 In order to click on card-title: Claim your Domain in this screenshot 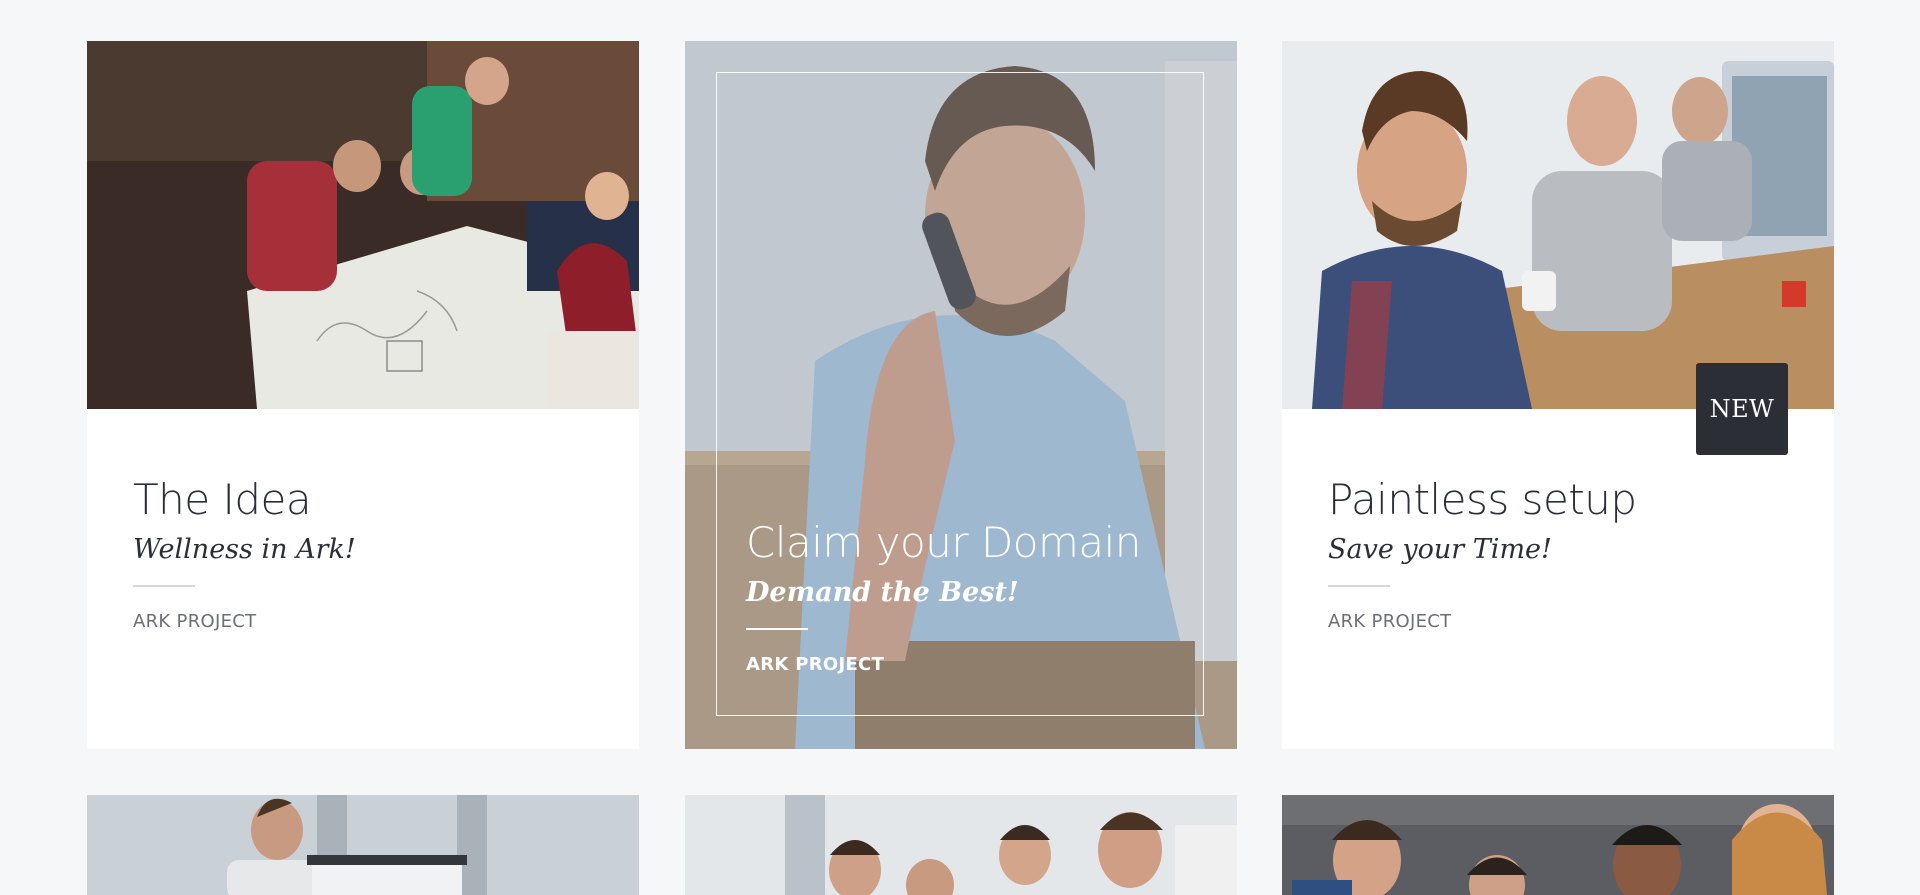, I will do `click(968, 542)`.